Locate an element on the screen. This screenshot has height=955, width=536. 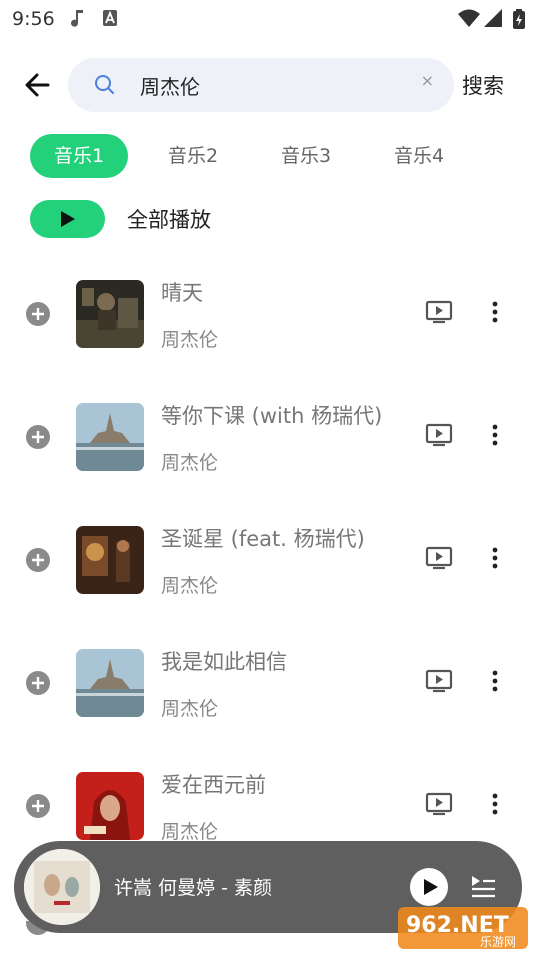
song-title: 爱在西元前 is located at coordinates (213, 785).